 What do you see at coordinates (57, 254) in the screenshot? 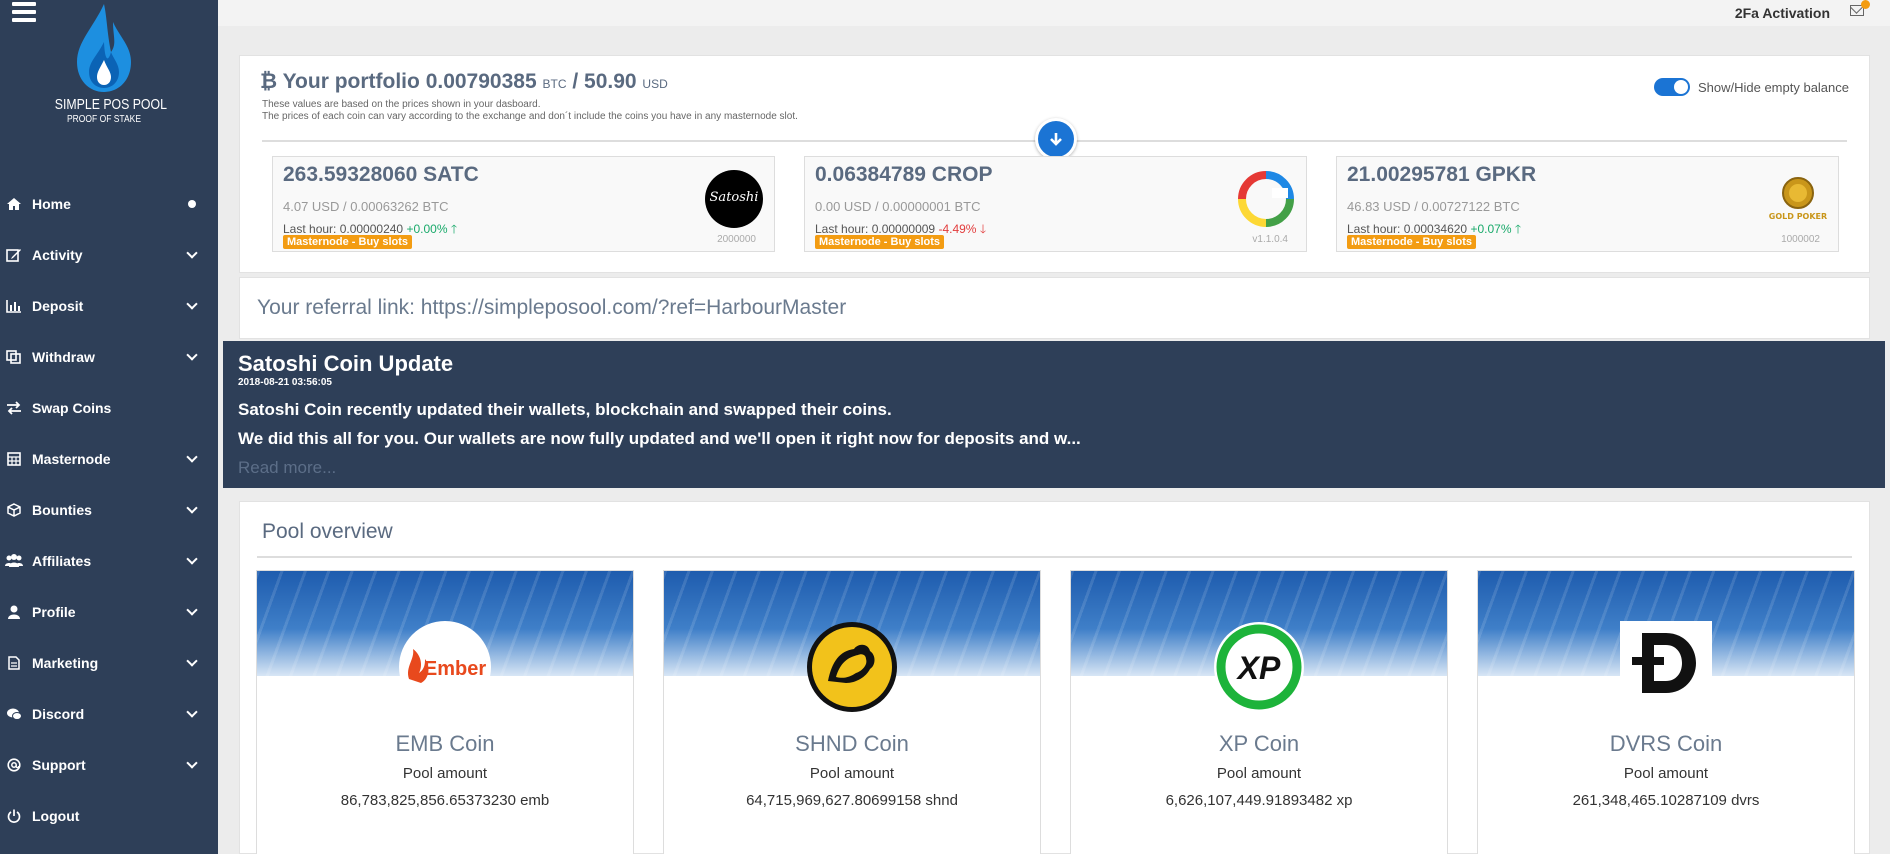
I see `sidebar-item-label: Activity` at bounding box center [57, 254].